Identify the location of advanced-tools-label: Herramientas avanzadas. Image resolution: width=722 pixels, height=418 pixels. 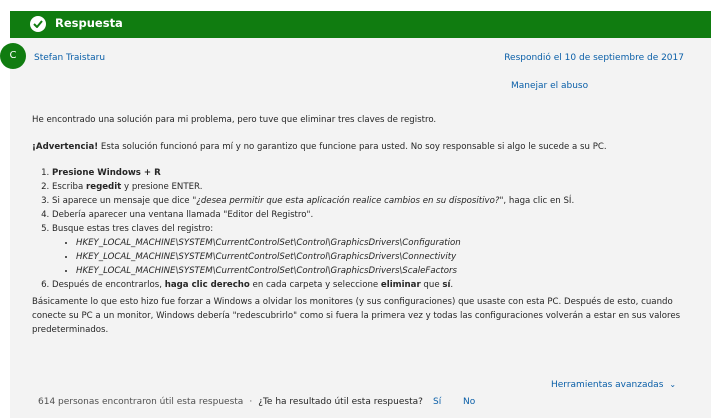
(607, 385).